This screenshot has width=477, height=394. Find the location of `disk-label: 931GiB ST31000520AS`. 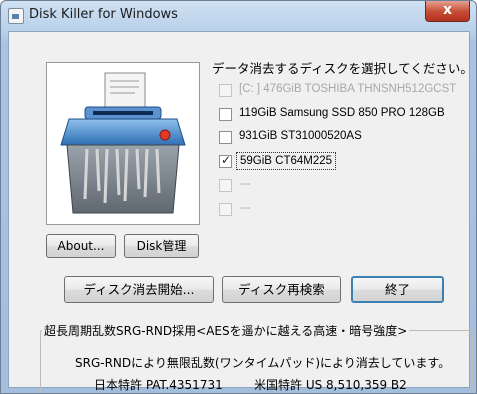

disk-label: 931GiB ST31000520AS is located at coordinates (300, 136).